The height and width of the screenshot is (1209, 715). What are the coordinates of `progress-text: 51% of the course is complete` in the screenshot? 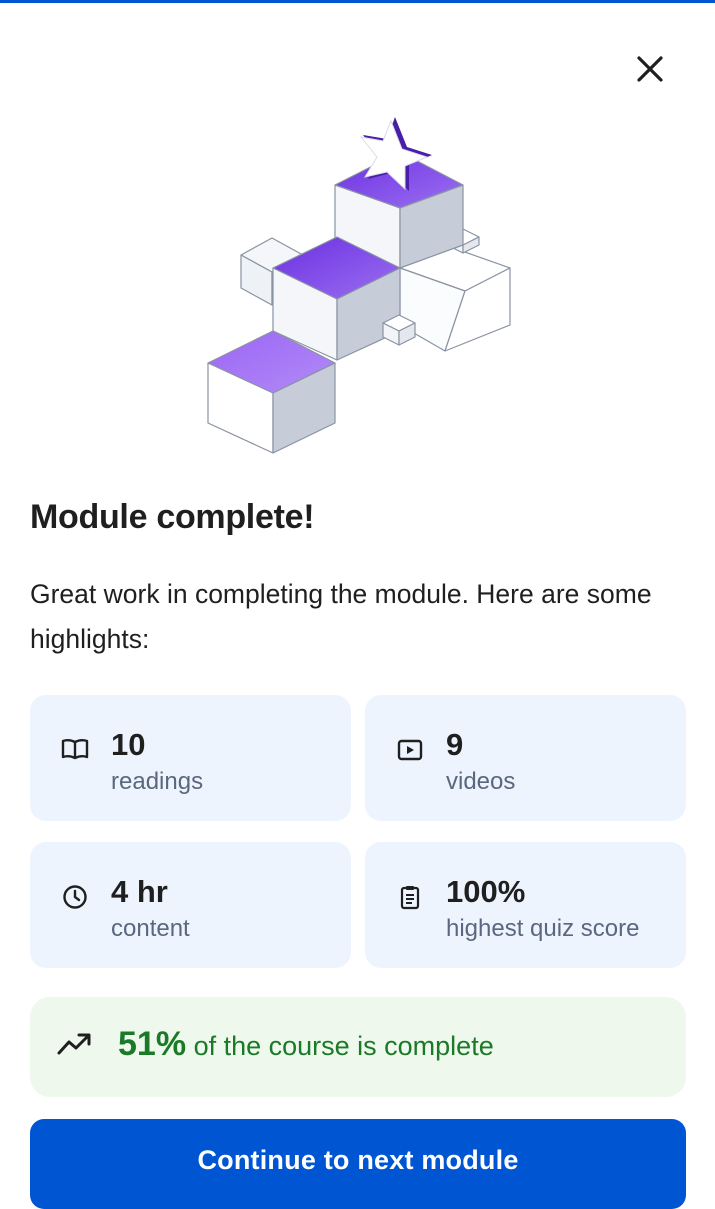 It's located at (306, 1044).